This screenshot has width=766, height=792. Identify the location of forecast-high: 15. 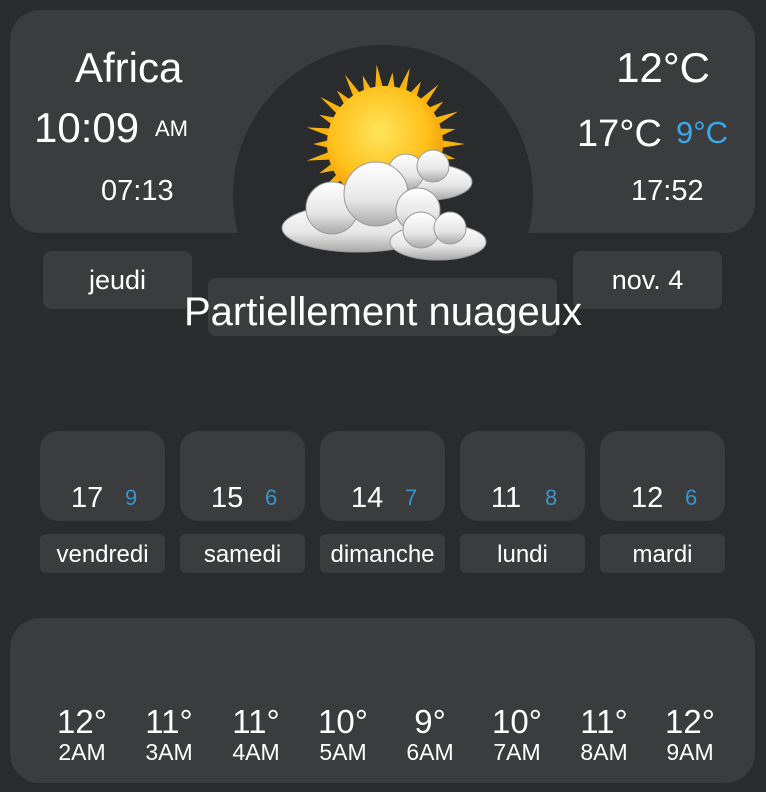
(227, 498).